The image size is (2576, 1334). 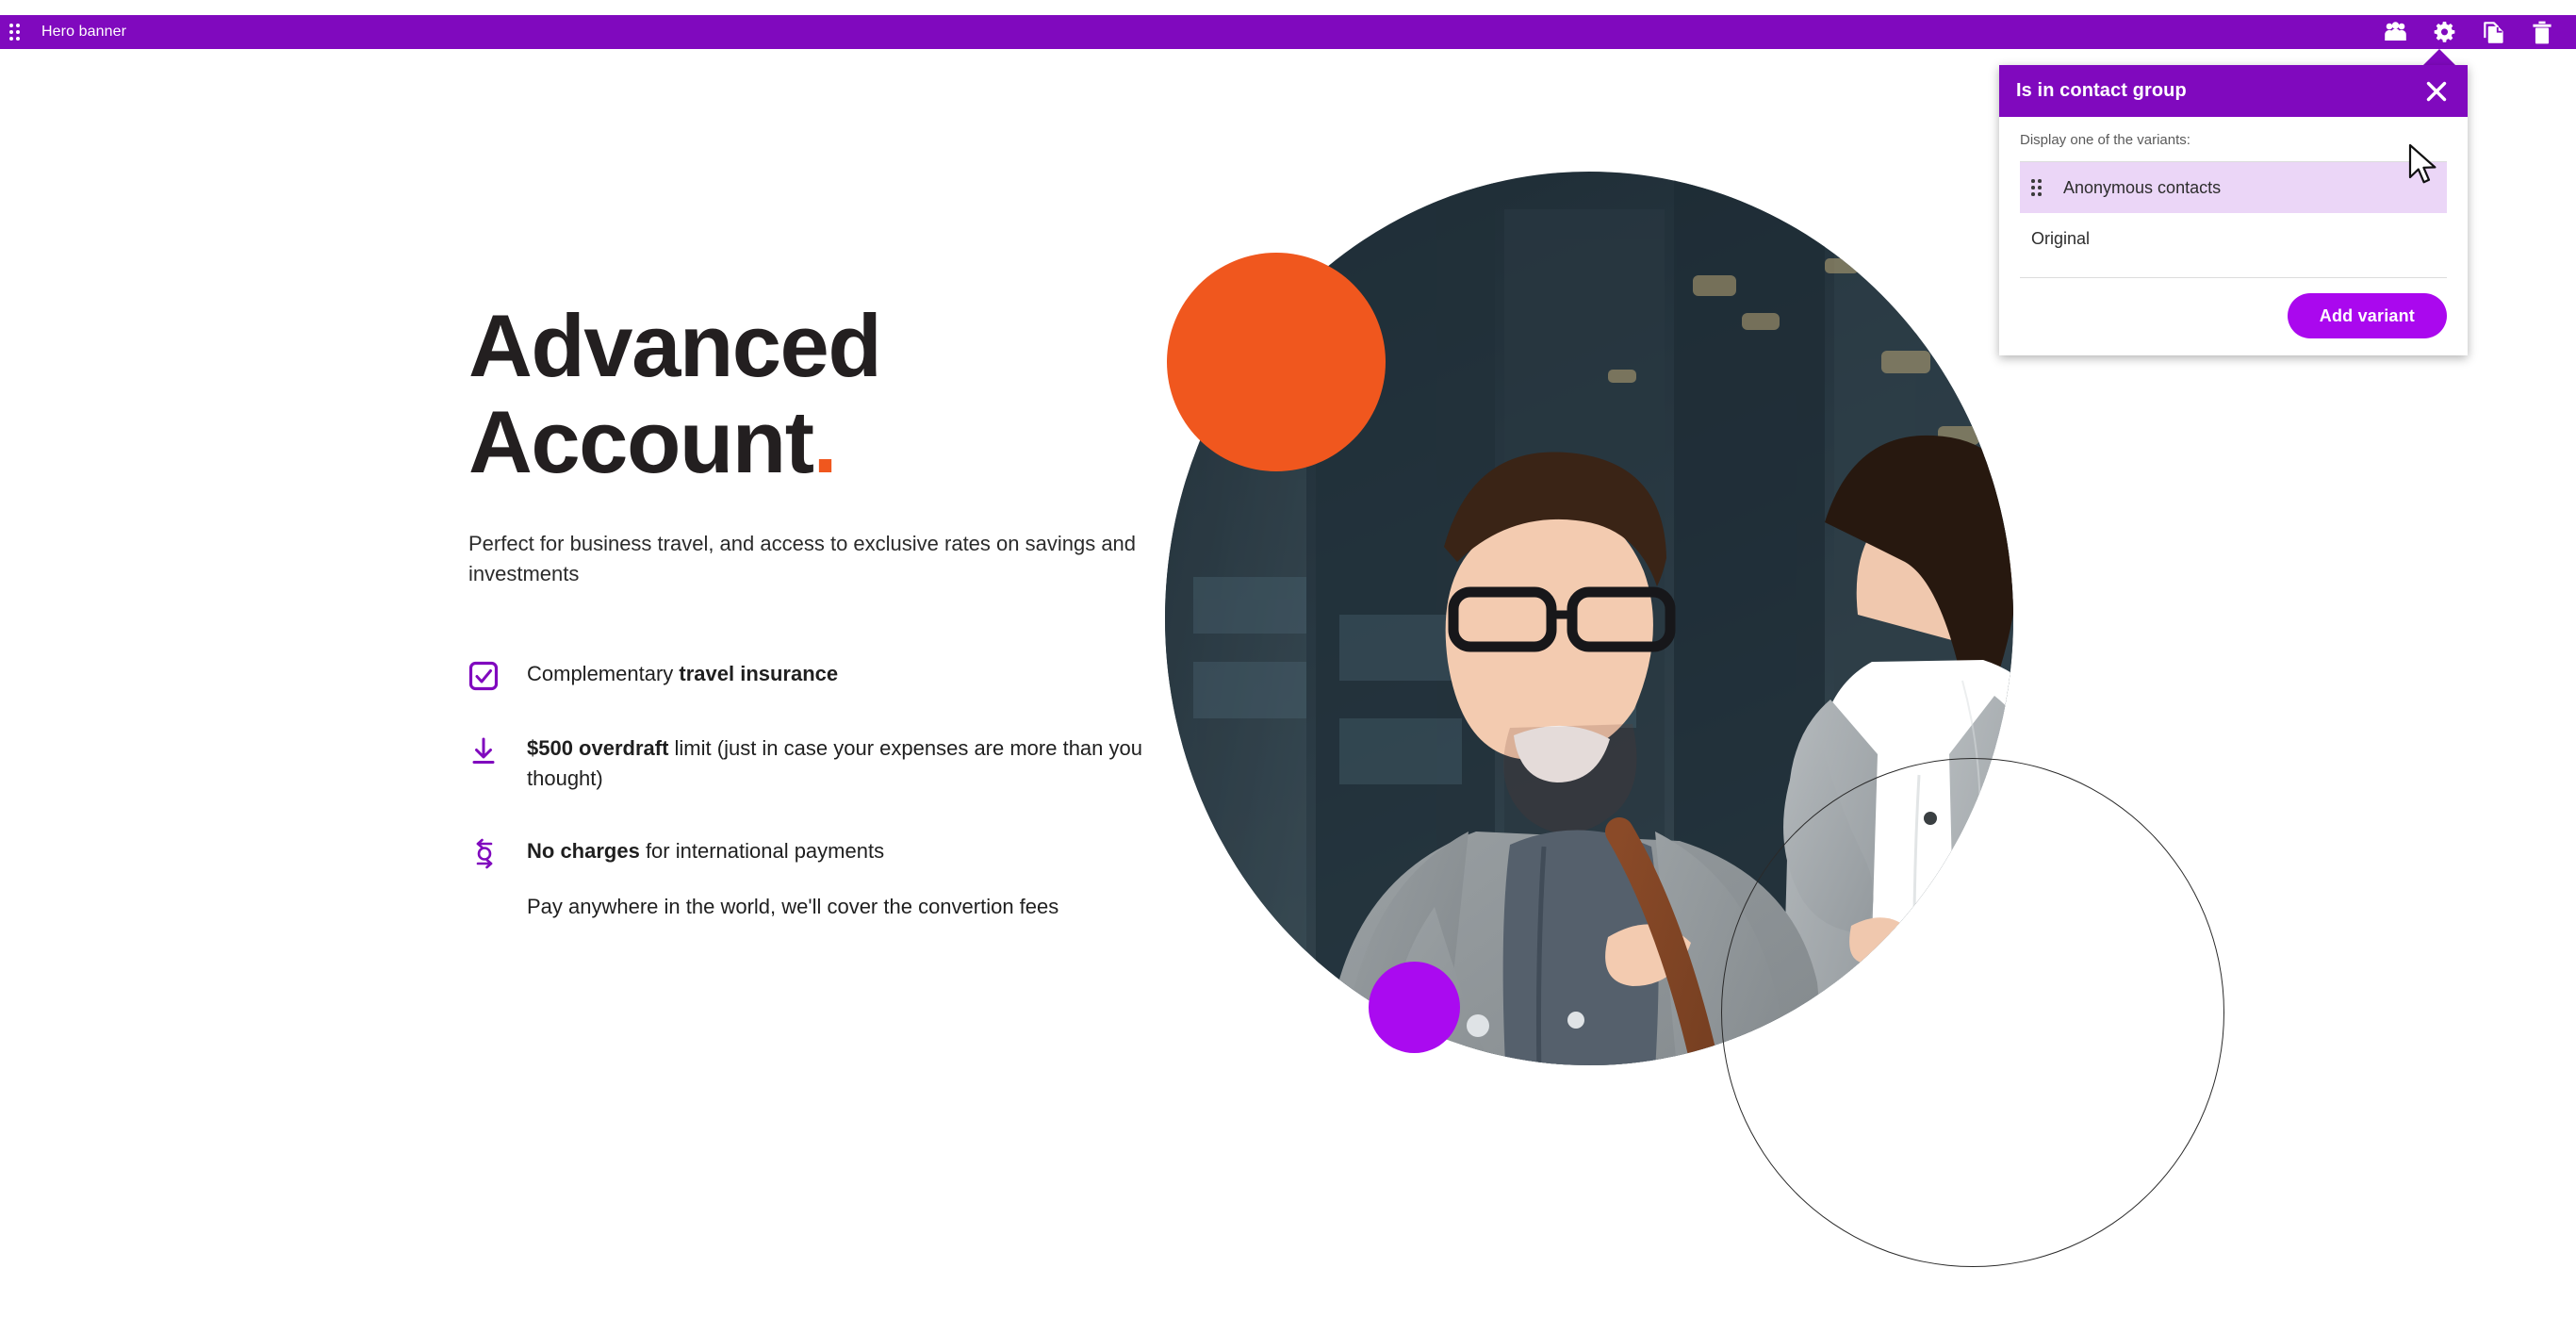 I want to click on currency-exchange-icon, so click(x=487, y=879).